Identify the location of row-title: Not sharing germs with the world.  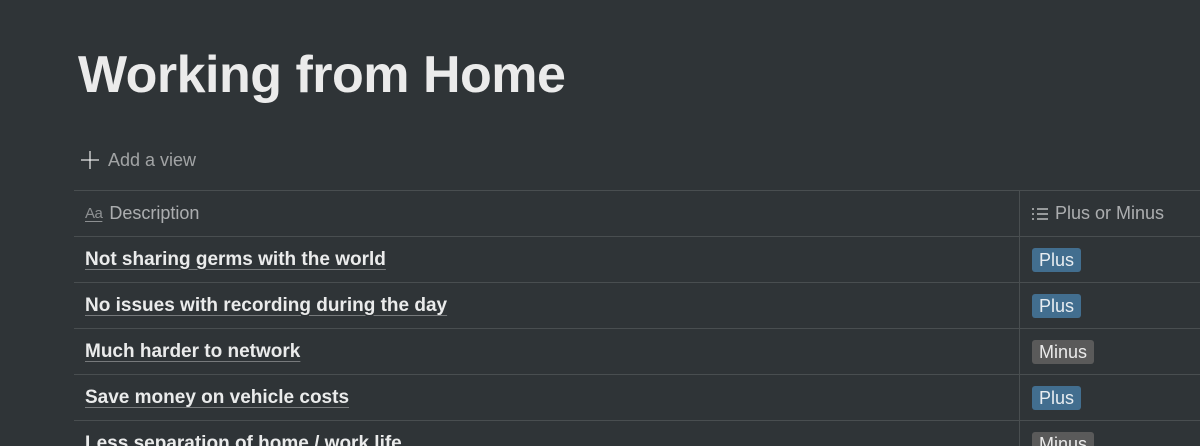
(235, 260).